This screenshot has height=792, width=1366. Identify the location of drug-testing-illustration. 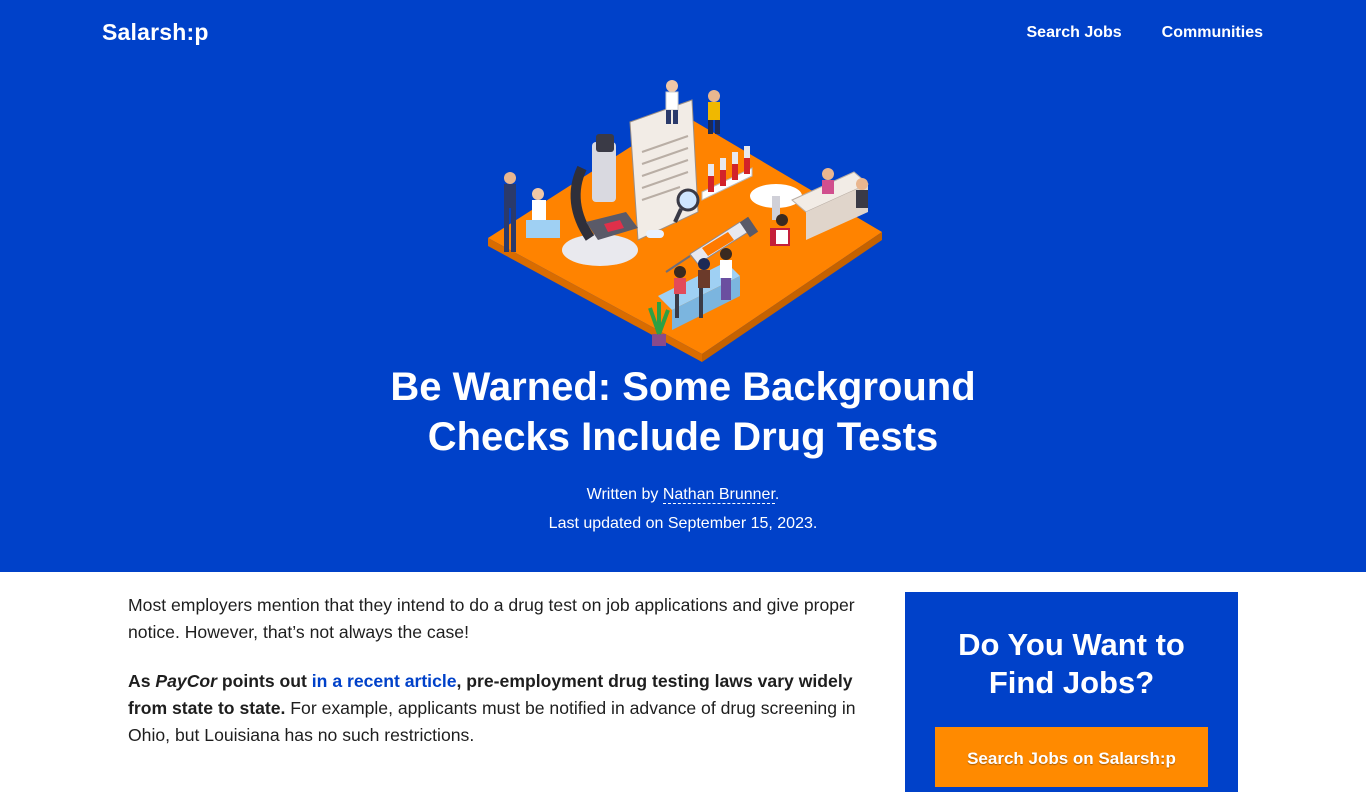
(685, 221).